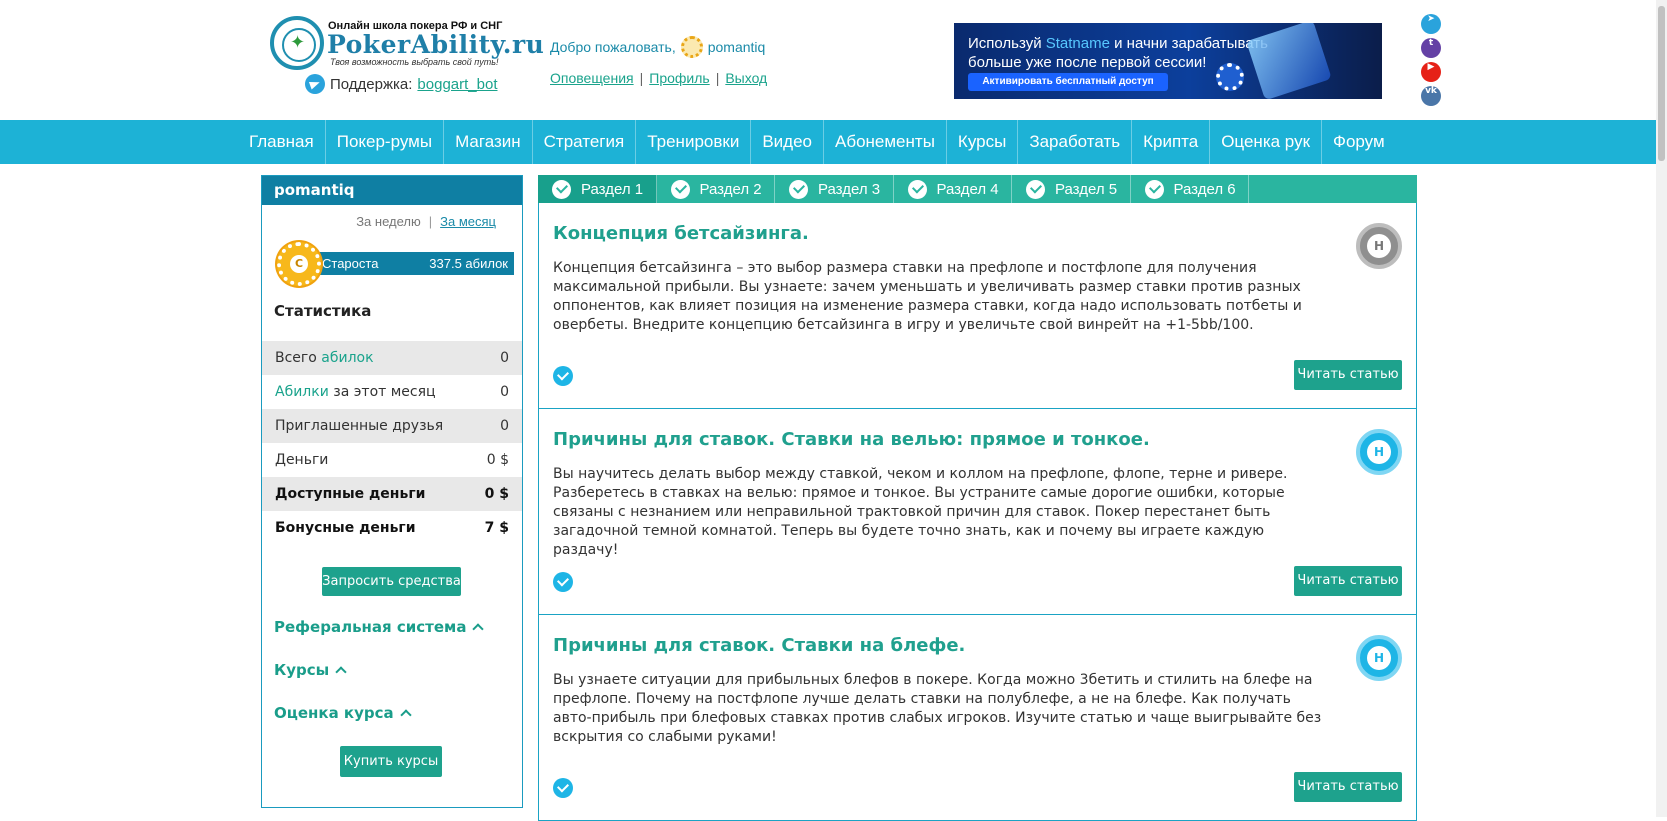 Image resolution: width=1667 pixels, height=821 pixels. Describe the element at coordinates (1171, 142) in the screenshot. I see `nav-crypto: Крипта` at that location.